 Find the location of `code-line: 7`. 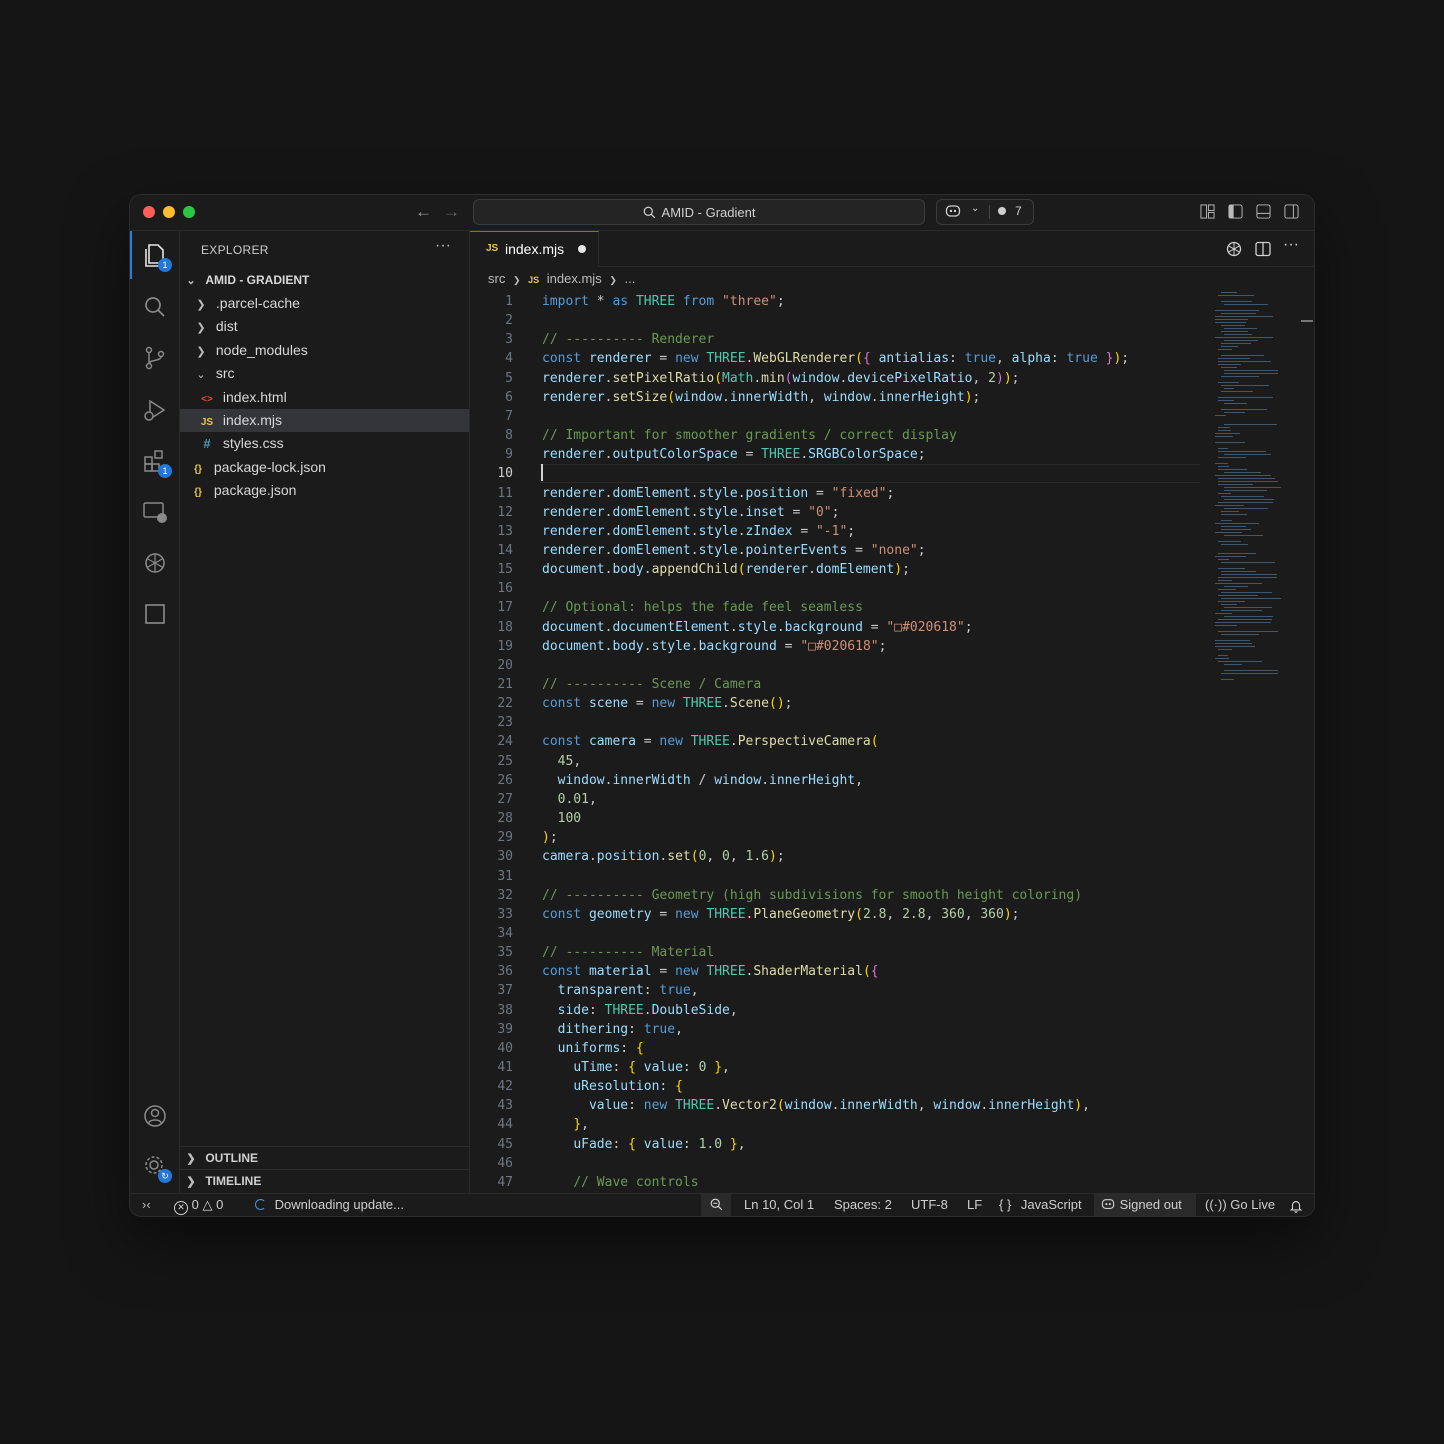

code-line: 7 is located at coordinates (835, 416).